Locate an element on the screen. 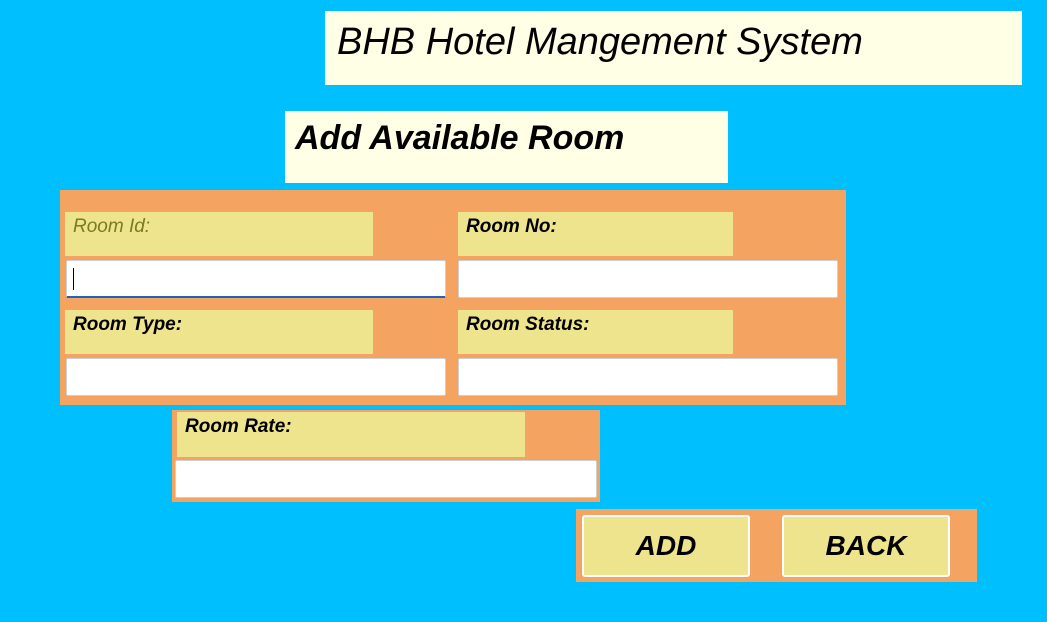 The height and width of the screenshot is (622, 1047). room-type-label: Room Type: is located at coordinates (219, 332).